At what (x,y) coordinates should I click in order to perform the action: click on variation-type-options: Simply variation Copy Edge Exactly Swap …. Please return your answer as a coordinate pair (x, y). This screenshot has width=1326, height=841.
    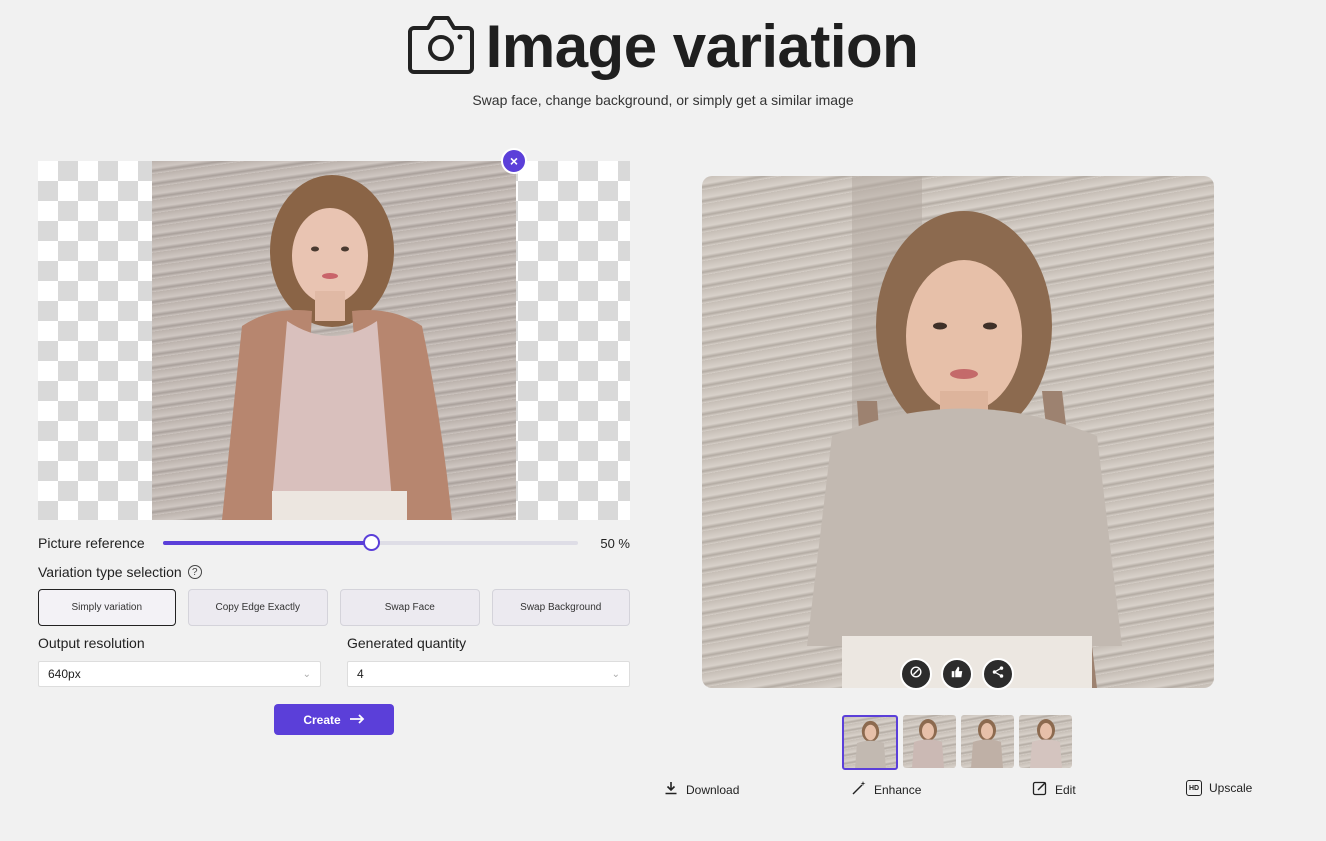
    Looking at the image, I should click on (334, 607).